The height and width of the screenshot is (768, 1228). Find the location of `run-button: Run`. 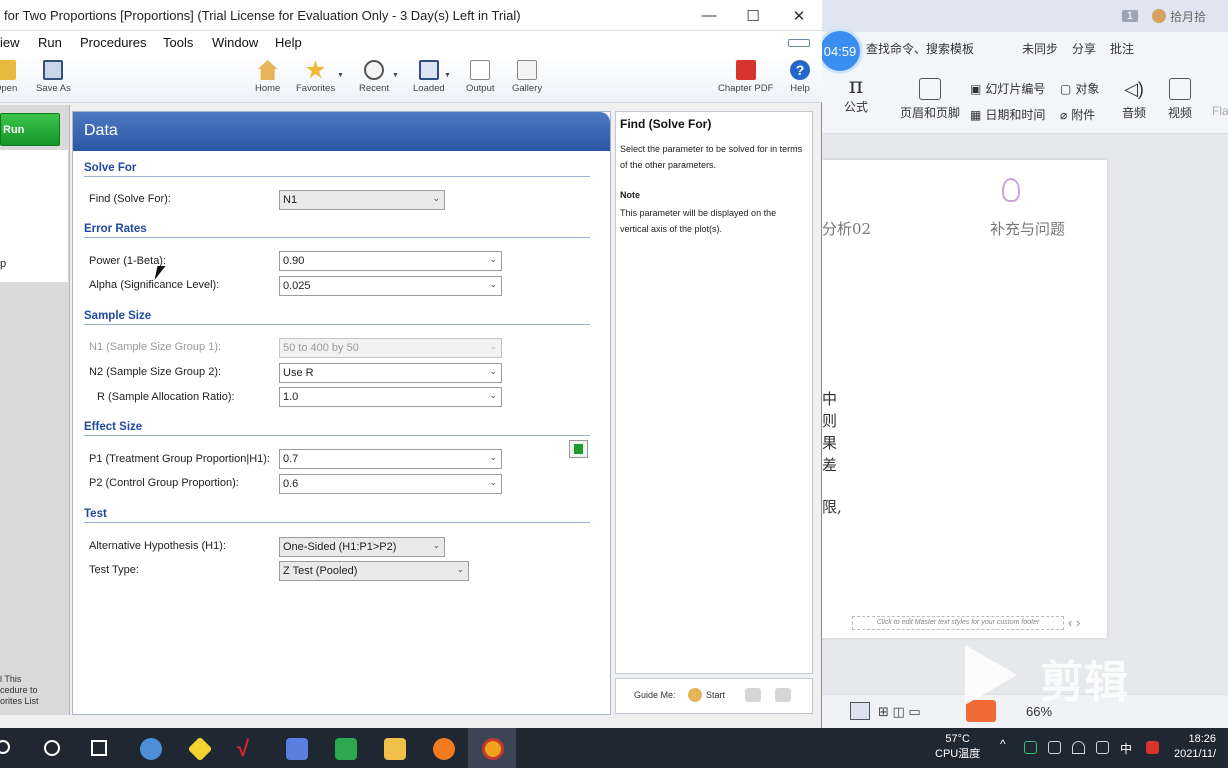

run-button: Run is located at coordinates (30, 129).